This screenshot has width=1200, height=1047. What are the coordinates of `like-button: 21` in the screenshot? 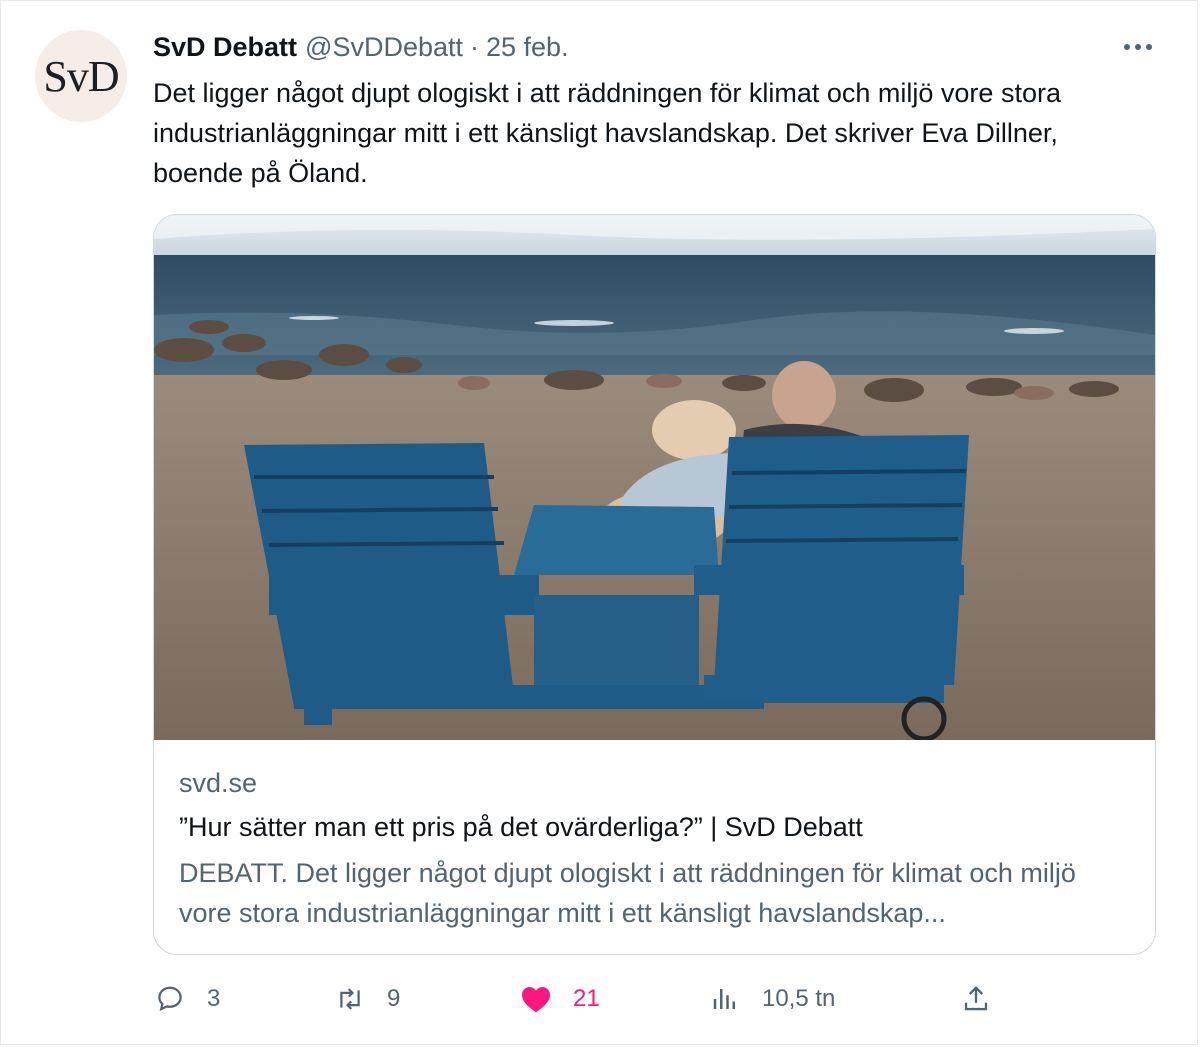 It's located at (559, 999).